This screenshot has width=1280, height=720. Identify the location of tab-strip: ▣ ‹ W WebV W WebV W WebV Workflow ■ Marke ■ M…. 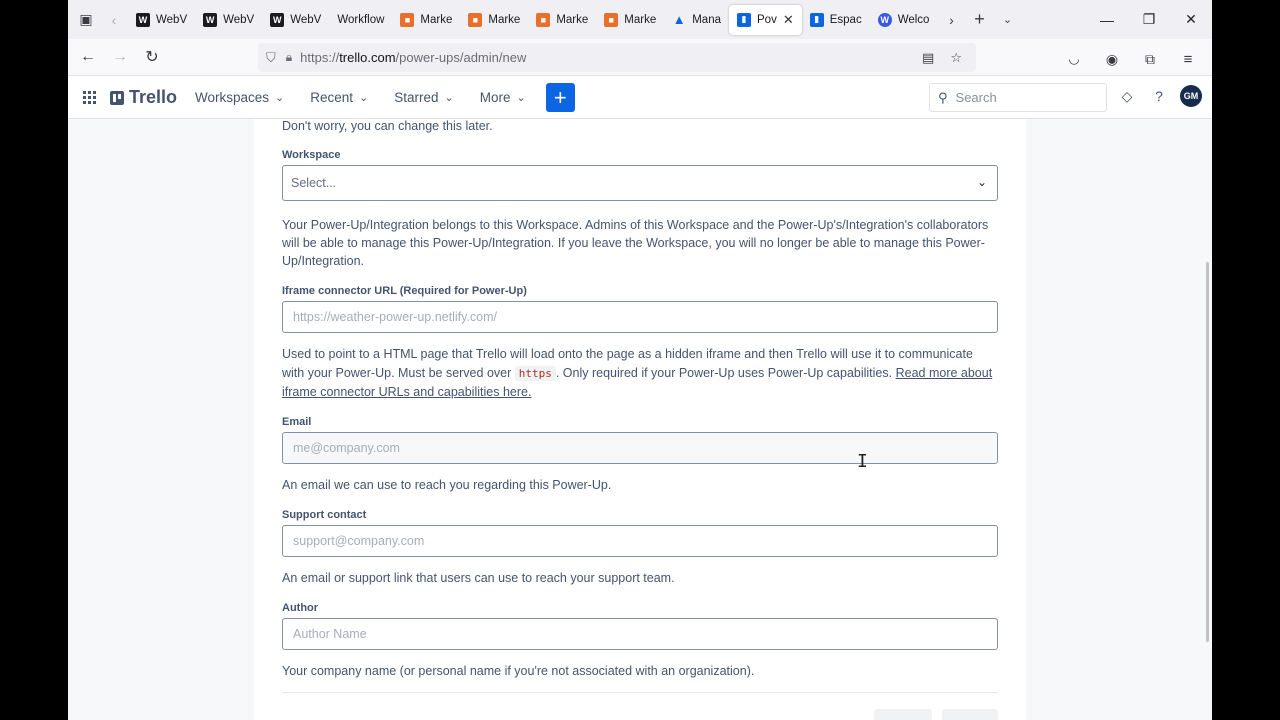
(640, 19).